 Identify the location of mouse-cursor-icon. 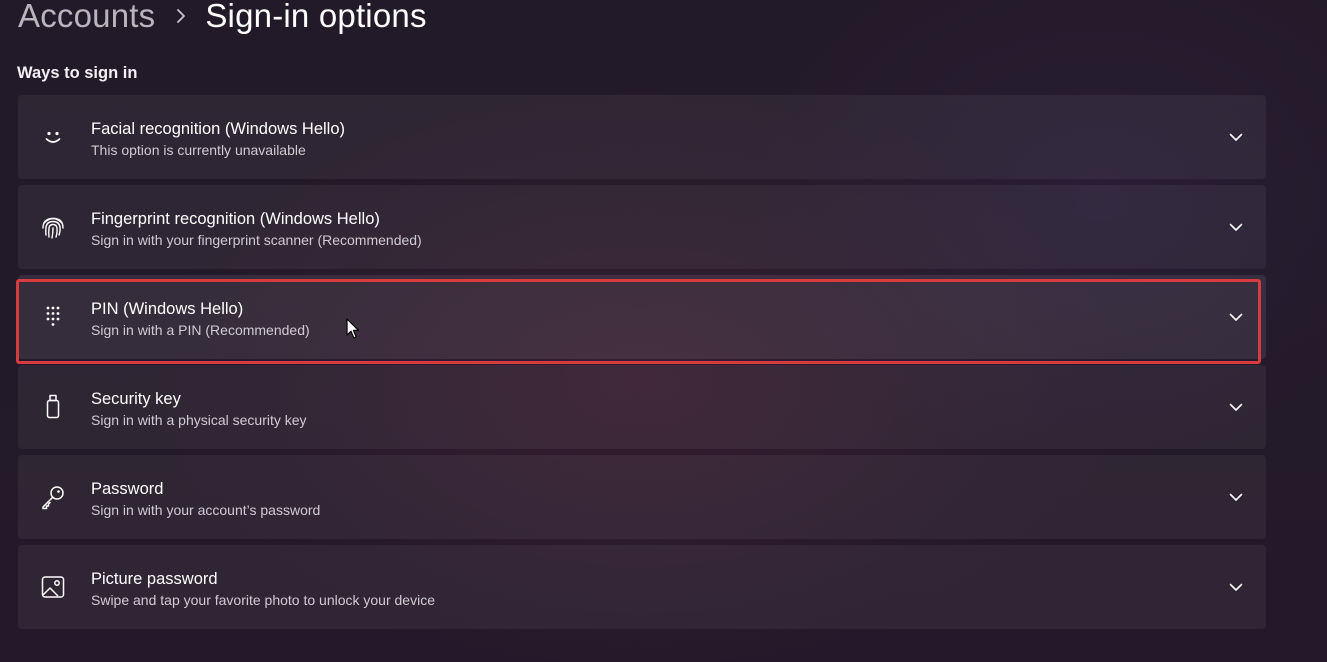
(353, 329).